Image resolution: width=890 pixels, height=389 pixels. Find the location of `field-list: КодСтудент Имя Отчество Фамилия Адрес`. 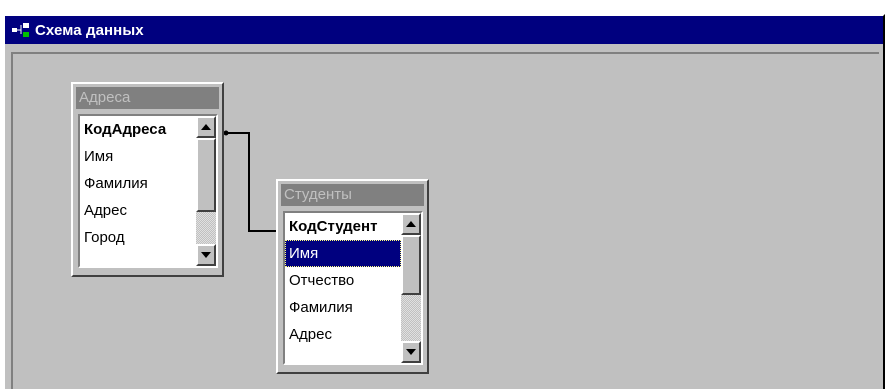

field-list: КодСтудент Имя Отчество Фамилия Адрес is located at coordinates (343, 288).